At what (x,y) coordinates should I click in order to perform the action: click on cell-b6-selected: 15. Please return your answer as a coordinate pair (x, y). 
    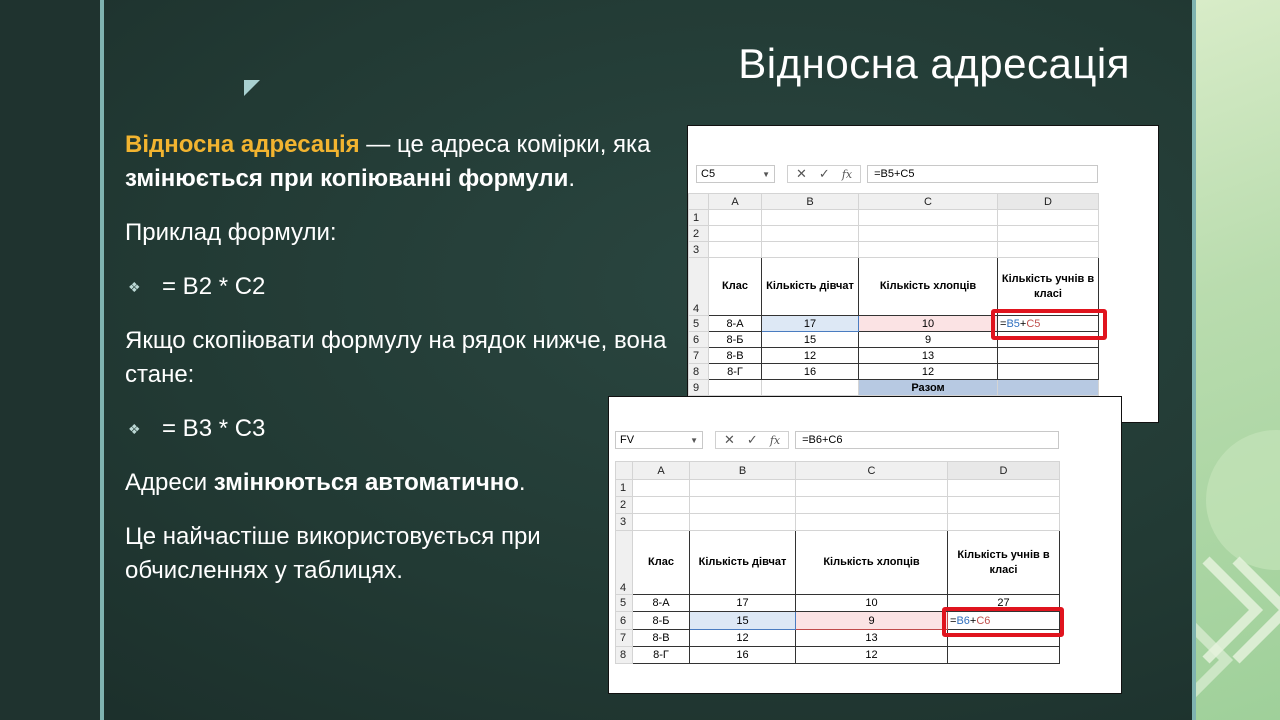
    Looking at the image, I should click on (742, 620).